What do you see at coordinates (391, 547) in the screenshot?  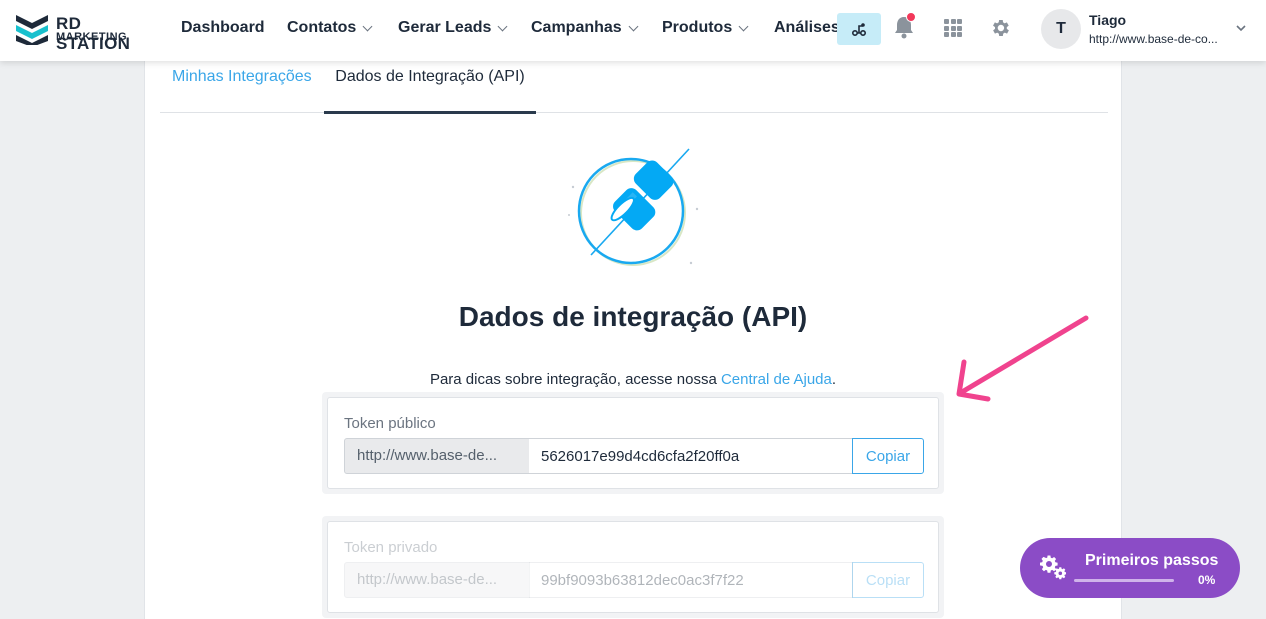 I see `private-token-label: Token privado` at bounding box center [391, 547].